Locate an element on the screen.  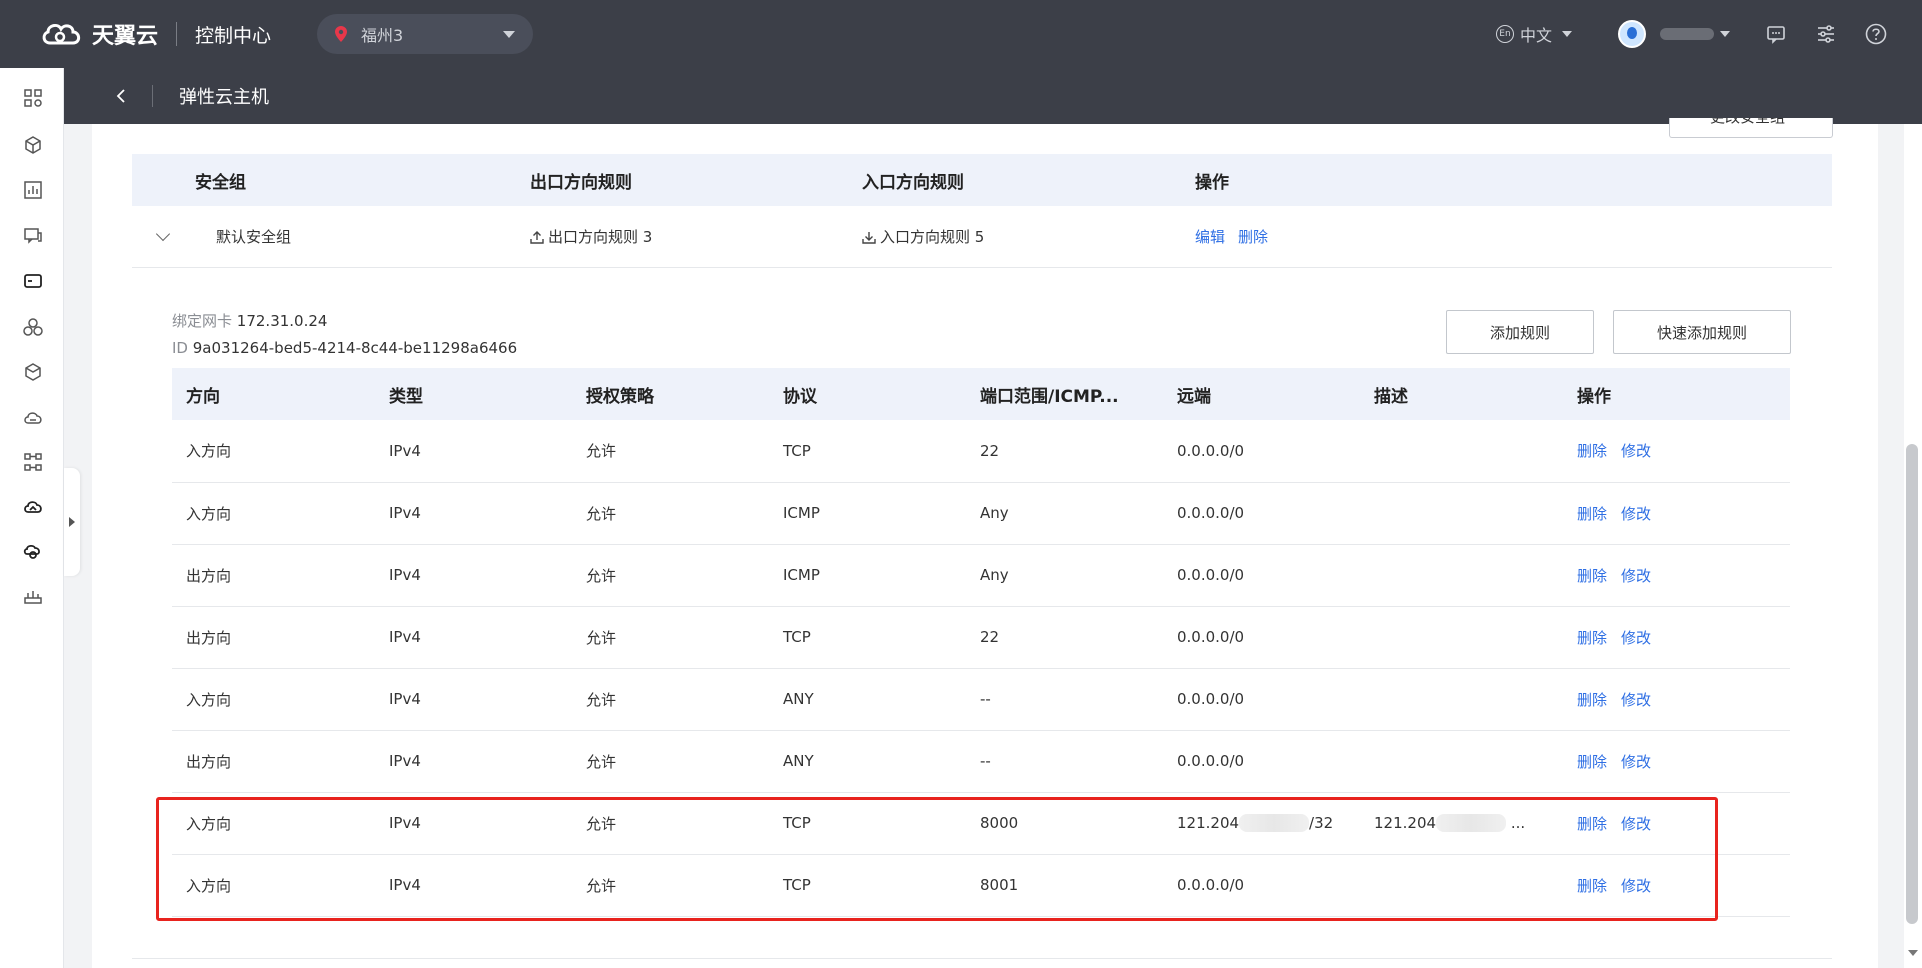
nic-label: 绑定网卡 is located at coordinates (202, 321).